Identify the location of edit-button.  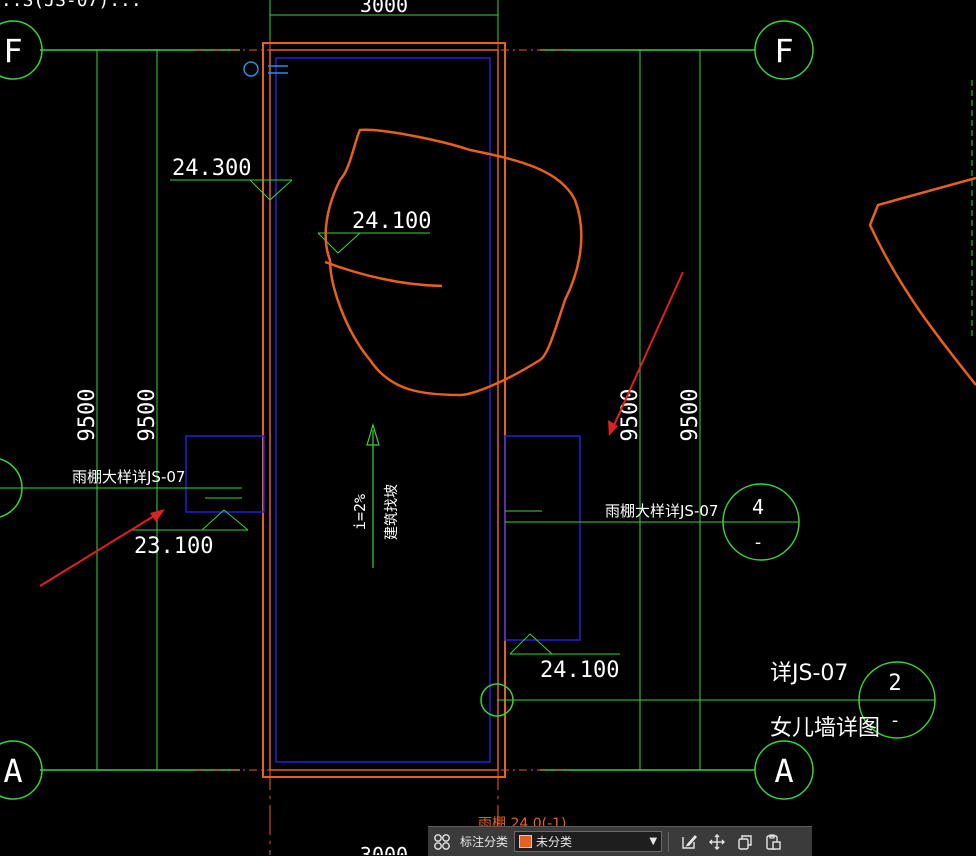
(689, 842).